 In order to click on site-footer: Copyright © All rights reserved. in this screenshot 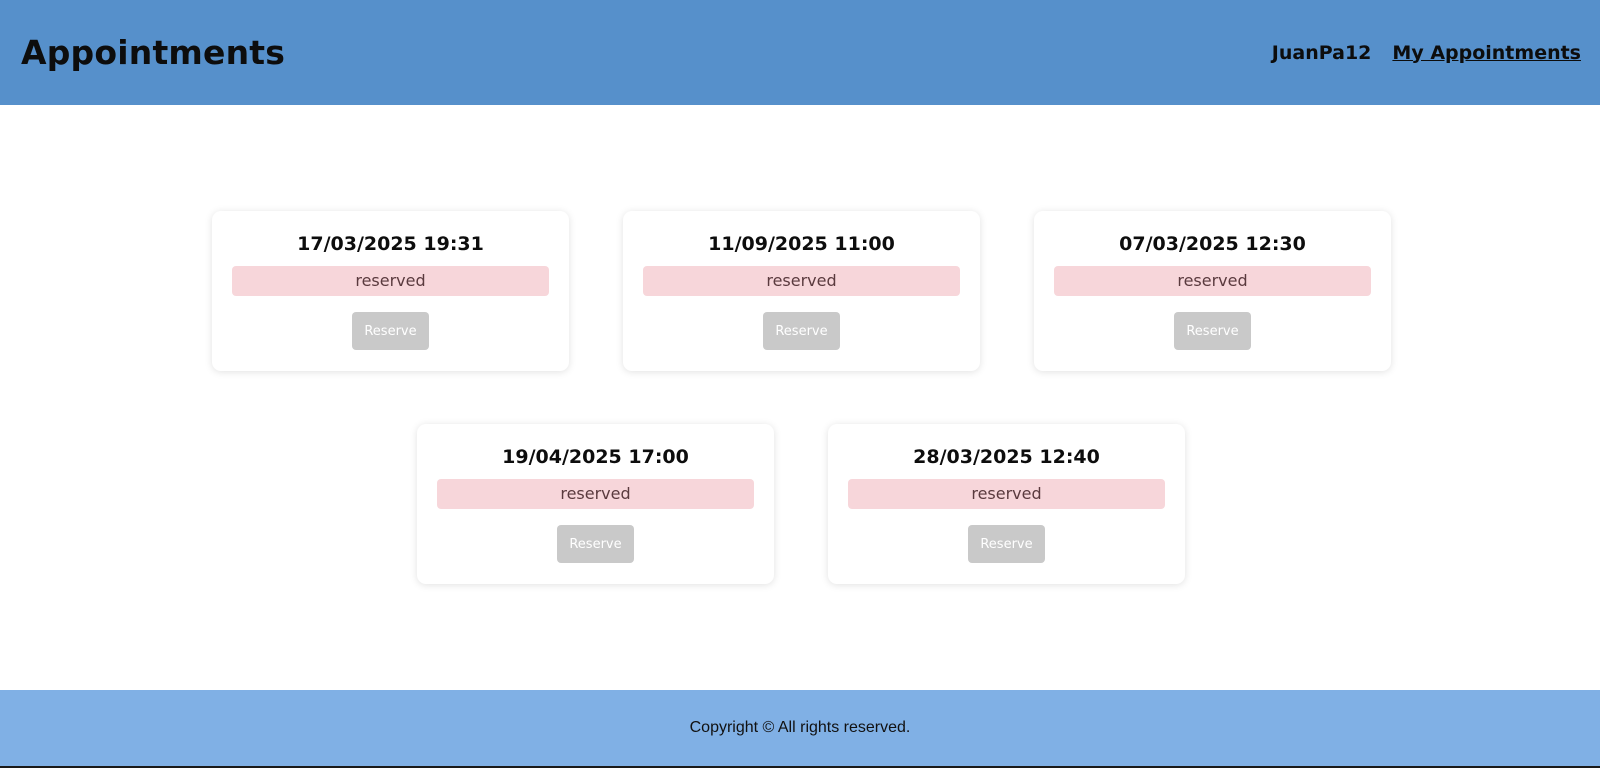, I will do `click(800, 729)`.